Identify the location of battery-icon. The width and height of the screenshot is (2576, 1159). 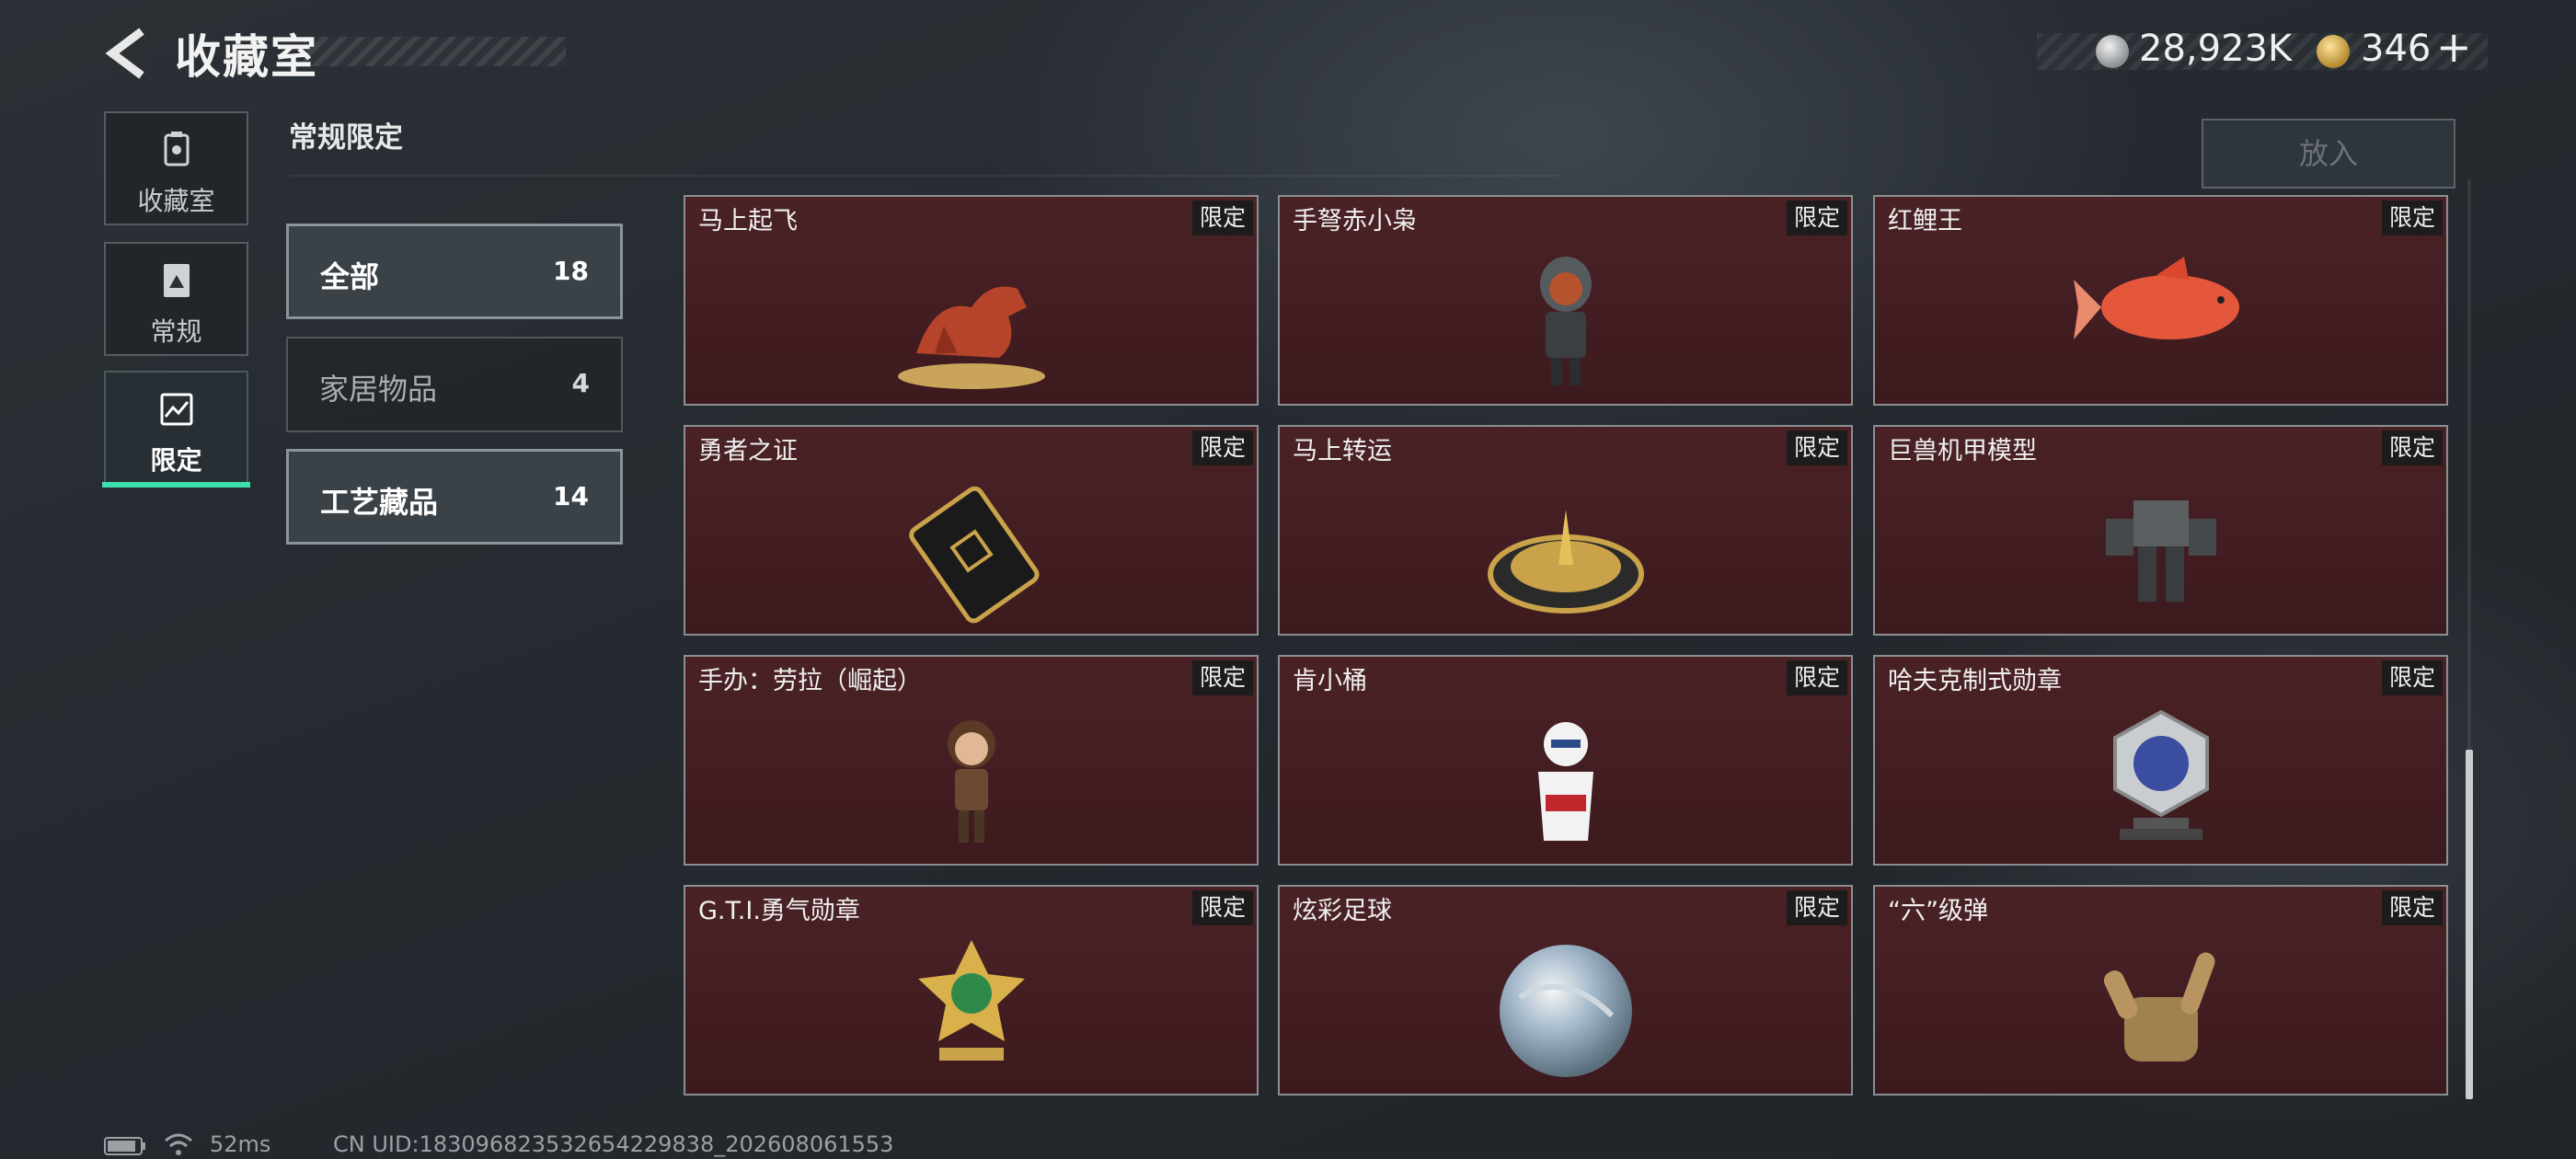
(124, 1146).